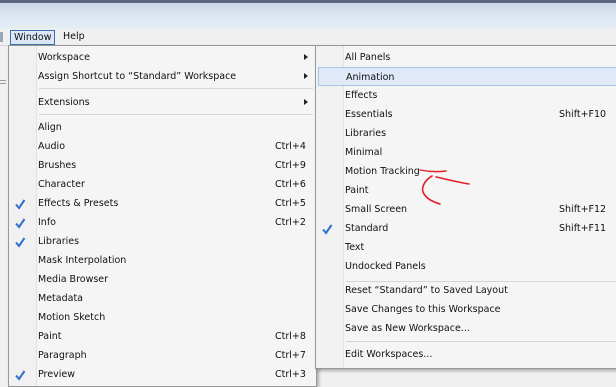 The width and height of the screenshot is (616, 387). What do you see at coordinates (162, 146) in the screenshot?
I see `window-menu-item-audio: Audio Ctrl+4` at bounding box center [162, 146].